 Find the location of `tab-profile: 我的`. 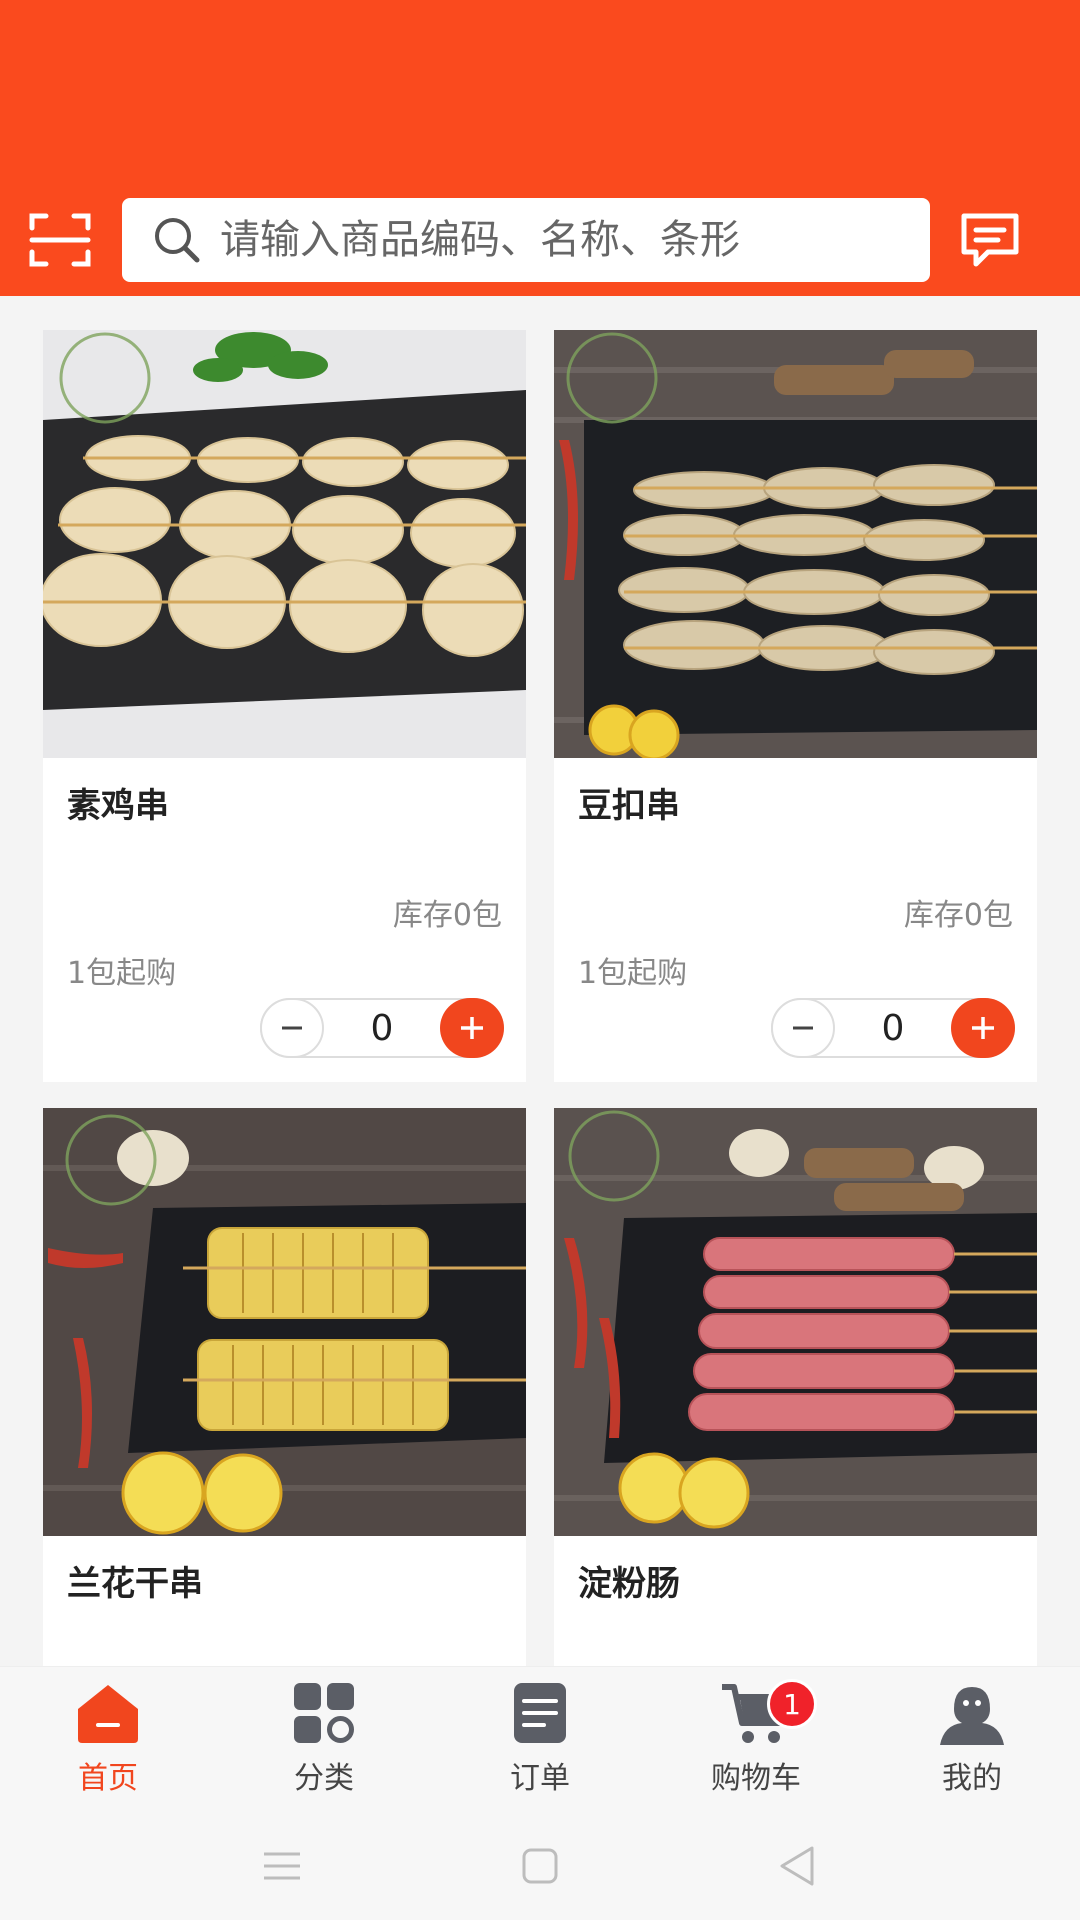

tab-profile: 我的 is located at coordinates (972, 1741).